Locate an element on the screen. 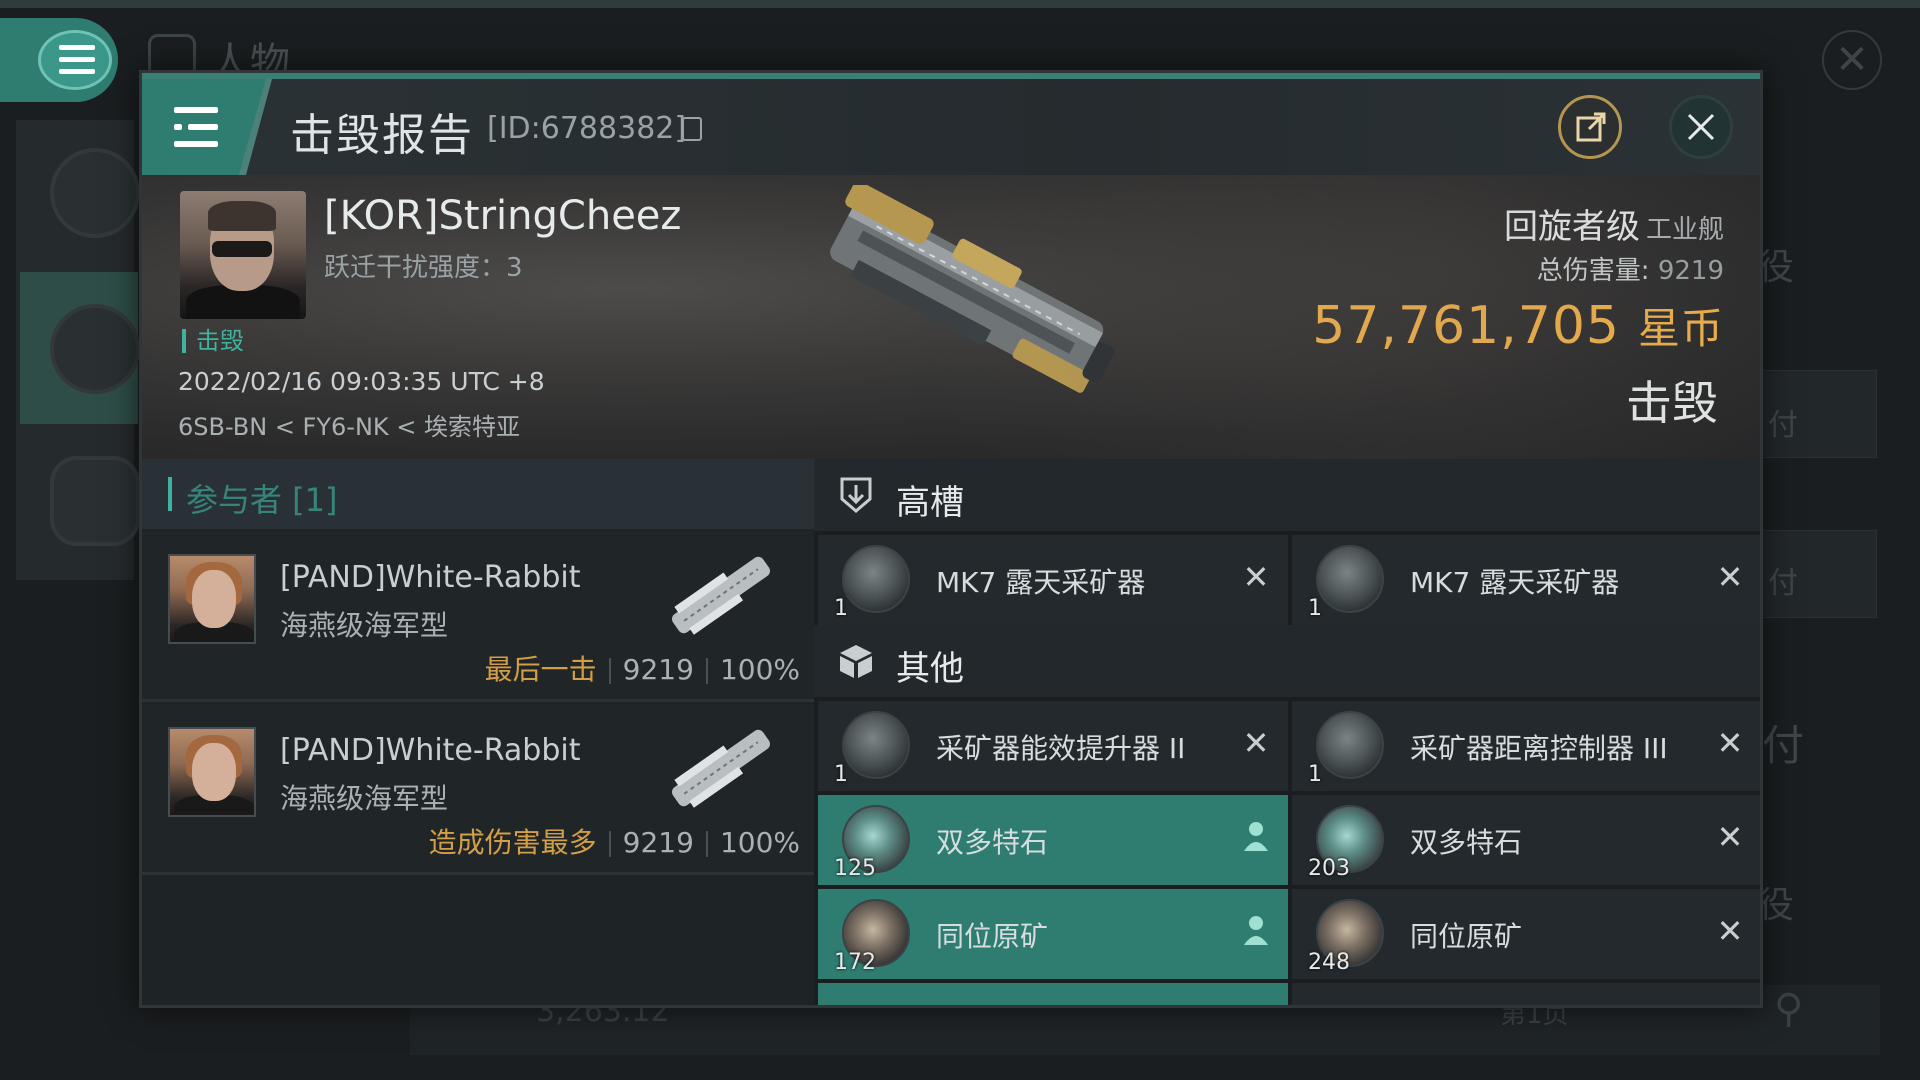 This screenshot has height=1080, width=1920. item-quantity: 172 is located at coordinates (855, 962).